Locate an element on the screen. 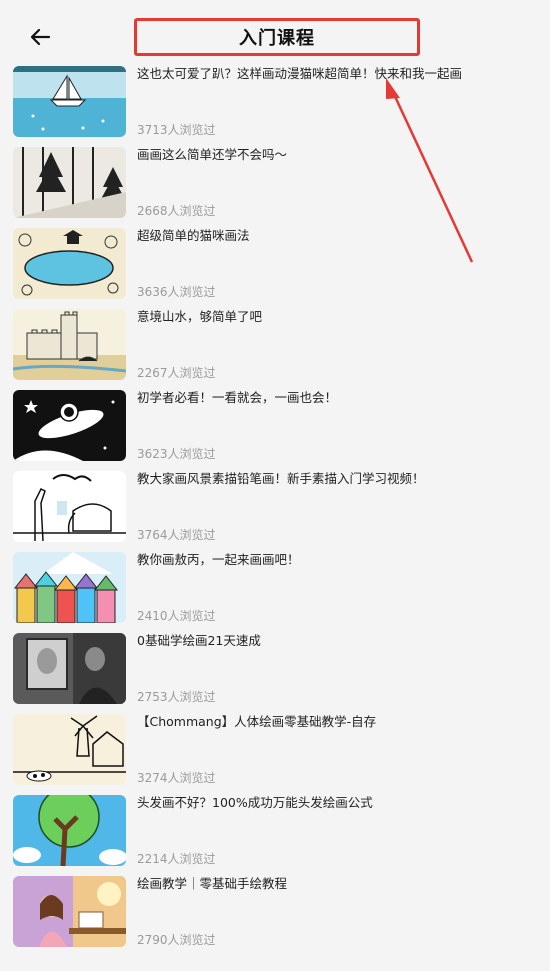 This screenshot has width=550, height=971. course-title: 初学者必看！一看就会，一画也会！ is located at coordinates (308, 398).